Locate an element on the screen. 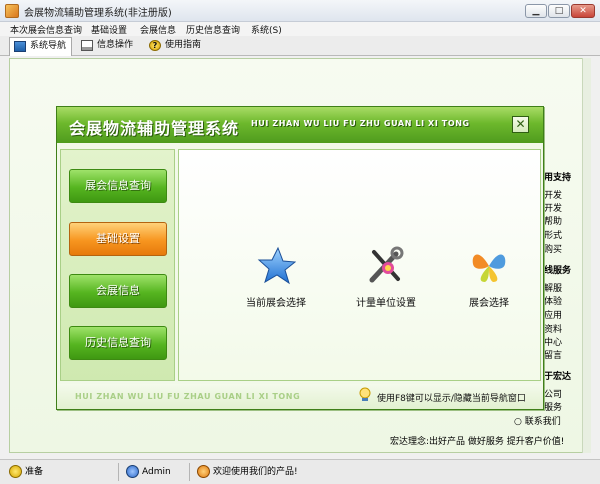 The width and height of the screenshot is (600, 484). butterfly-icon is located at coordinates (489, 268).